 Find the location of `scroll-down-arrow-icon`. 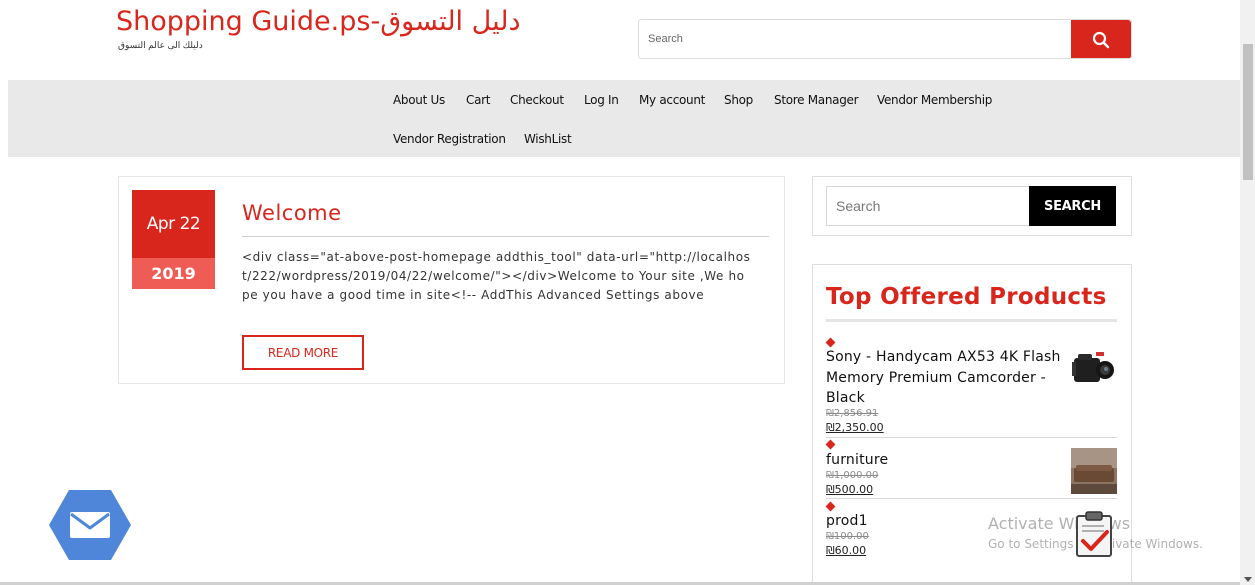

scroll-down-arrow-icon is located at coordinates (1248, 576).